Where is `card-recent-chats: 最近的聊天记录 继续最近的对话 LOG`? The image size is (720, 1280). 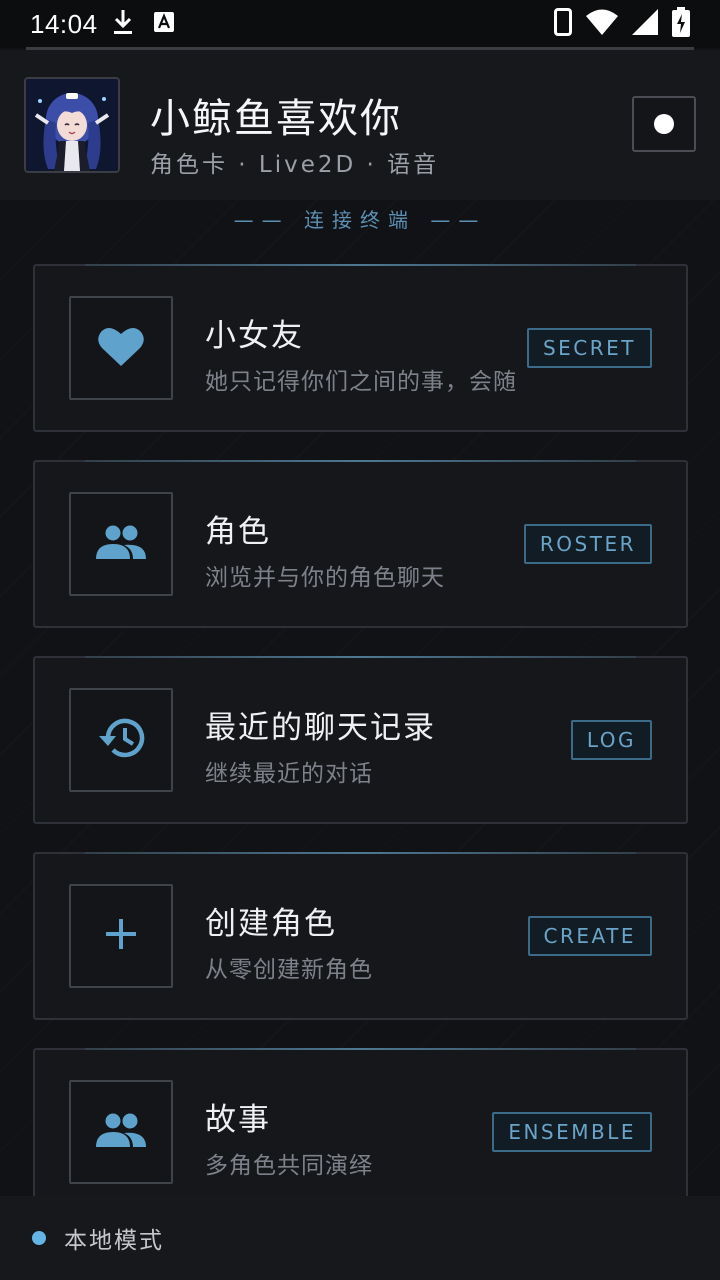
card-recent-chats: 最近的聊天记录 继续最近的对话 LOG is located at coordinates (360, 740).